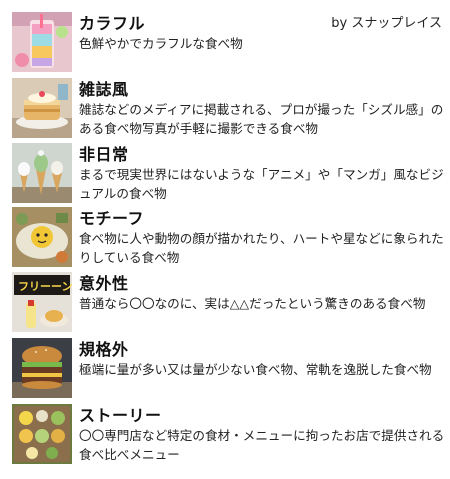 The image size is (450, 479). I want to click on list-item: フリーーン! 意外性 普通なら〇〇なのに、実は△△だったという驚きのある食べ物, so click(228, 302).